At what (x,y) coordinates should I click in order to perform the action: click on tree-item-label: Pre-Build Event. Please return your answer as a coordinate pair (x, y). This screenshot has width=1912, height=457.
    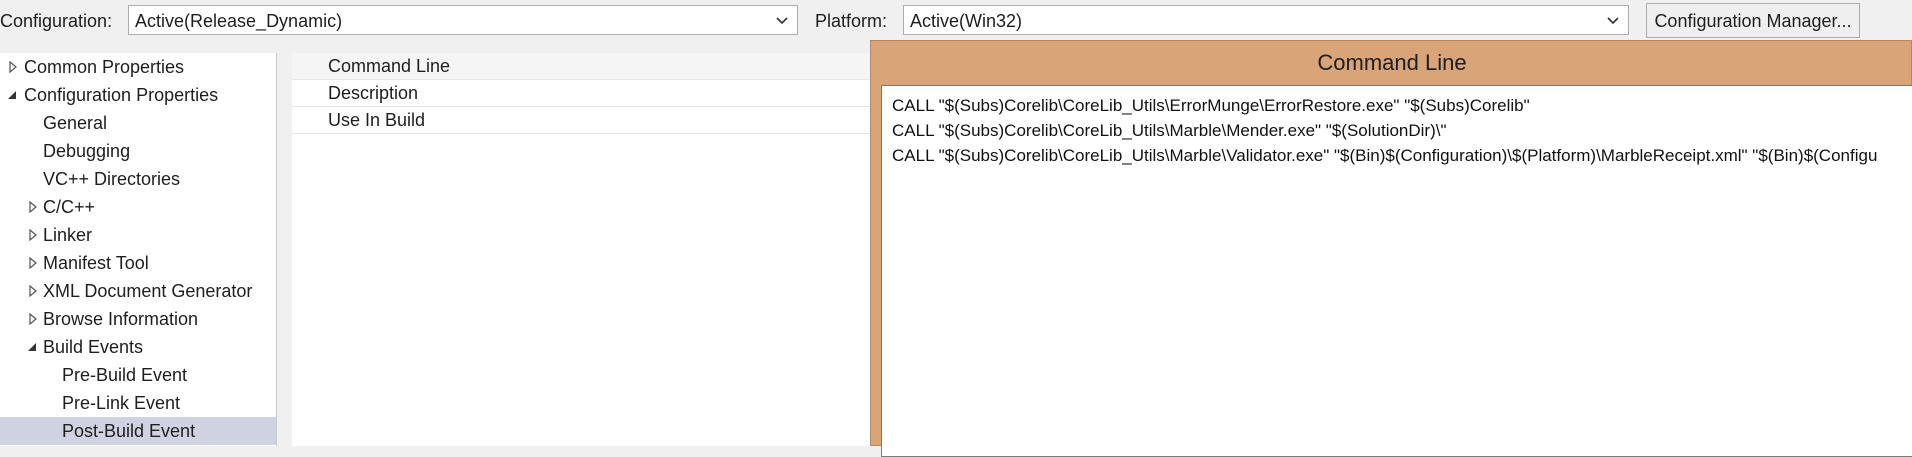
    Looking at the image, I should click on (125, 375).